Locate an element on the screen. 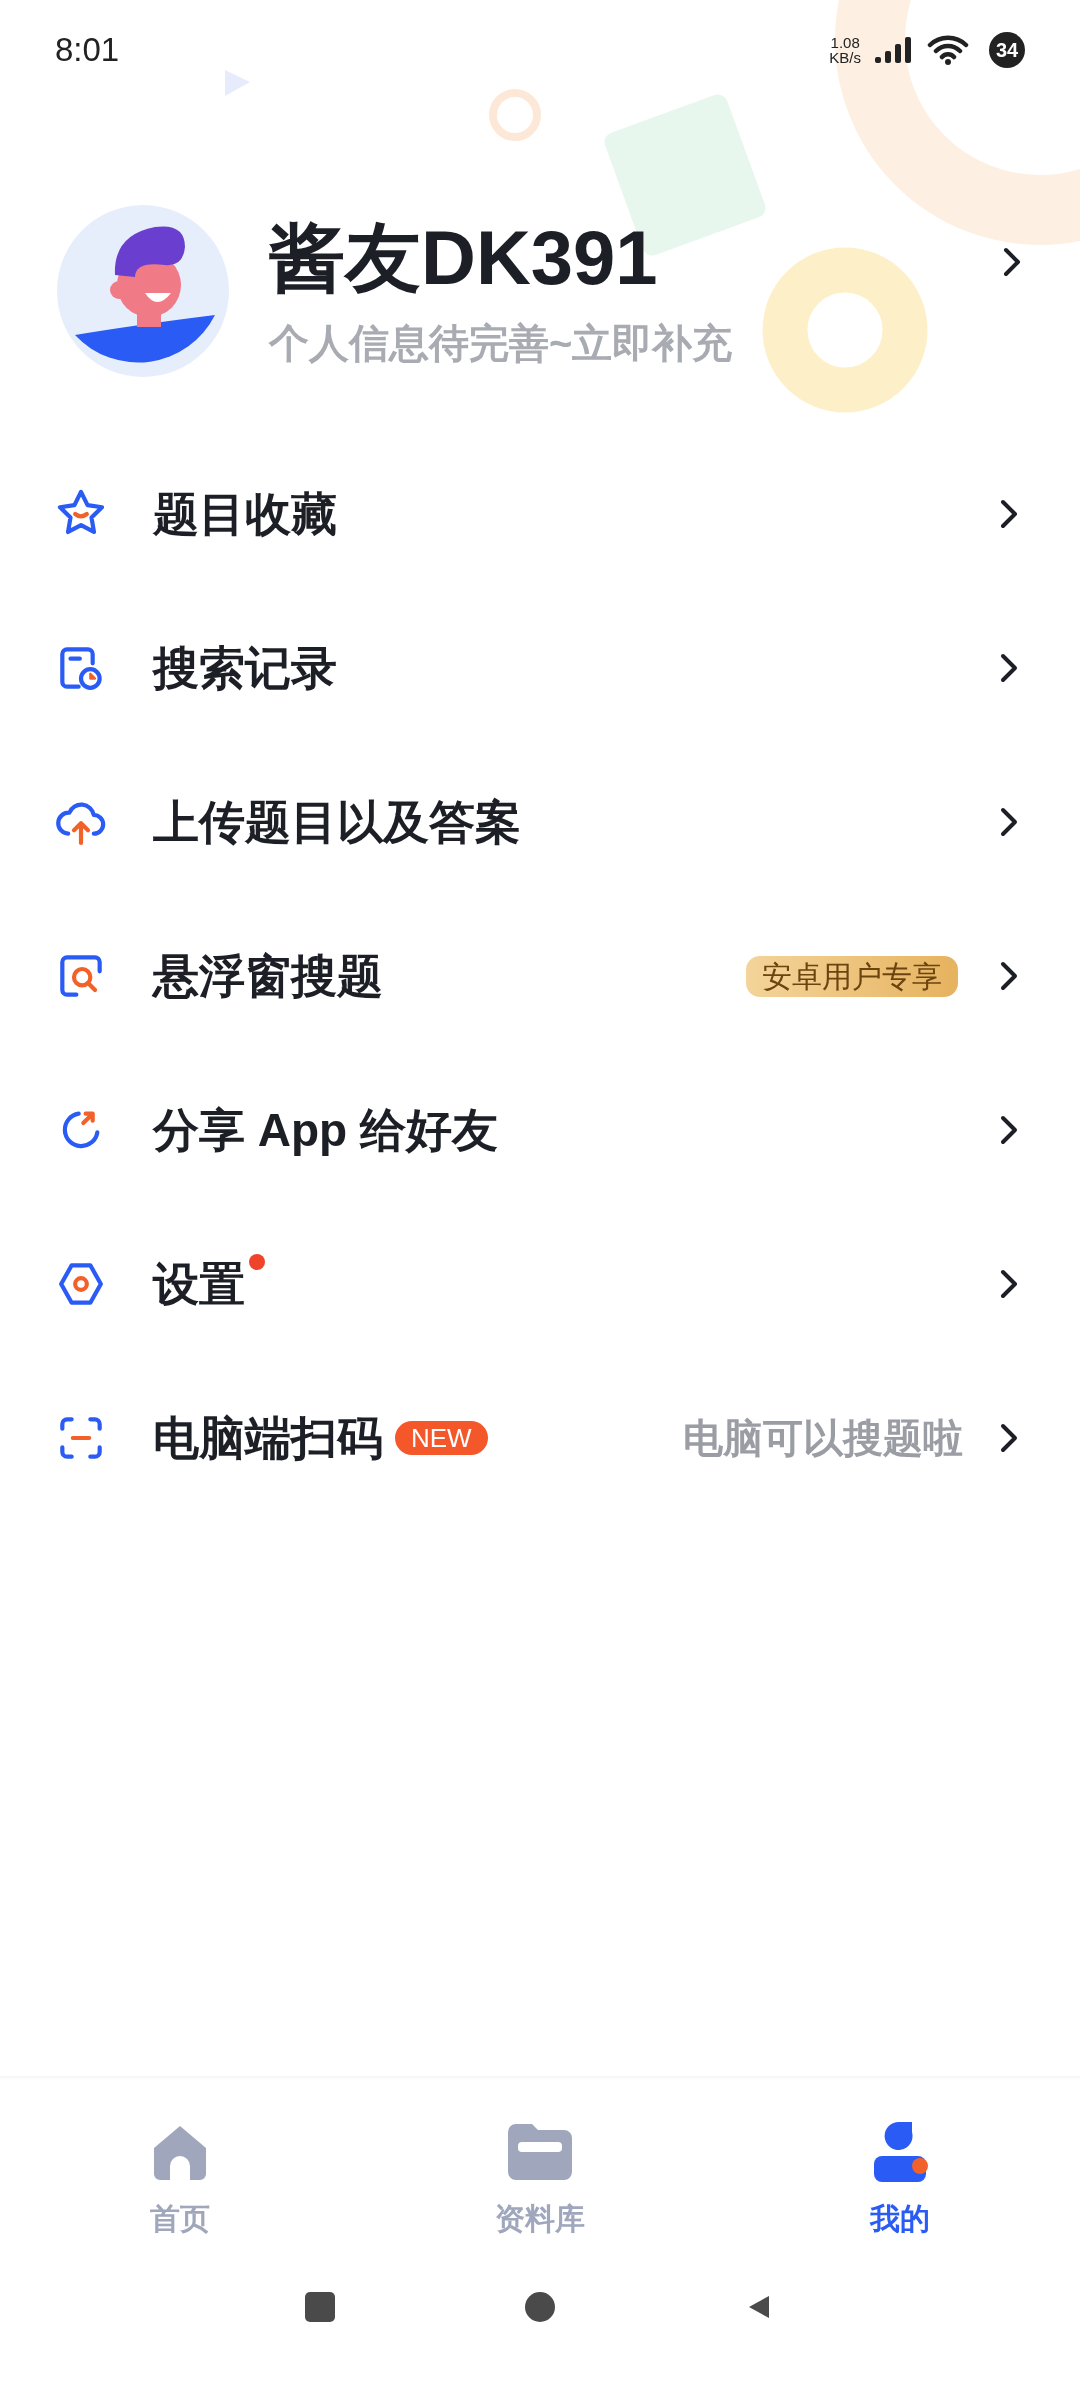  menu-hint: 电脑可以搜题啦 is located at coordinates (823, 1438).